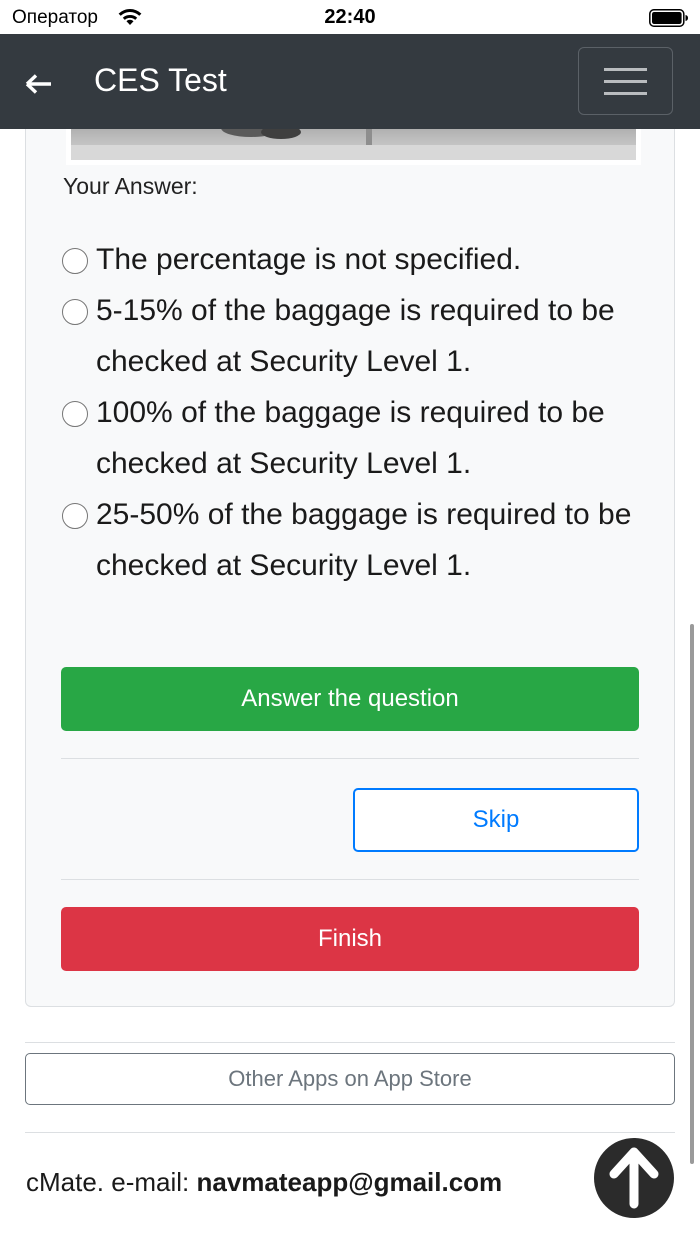 The width and height of the screenshot is (700, 1244). I want to click on your-answer-label: Your Answer:, so click(130, 186).